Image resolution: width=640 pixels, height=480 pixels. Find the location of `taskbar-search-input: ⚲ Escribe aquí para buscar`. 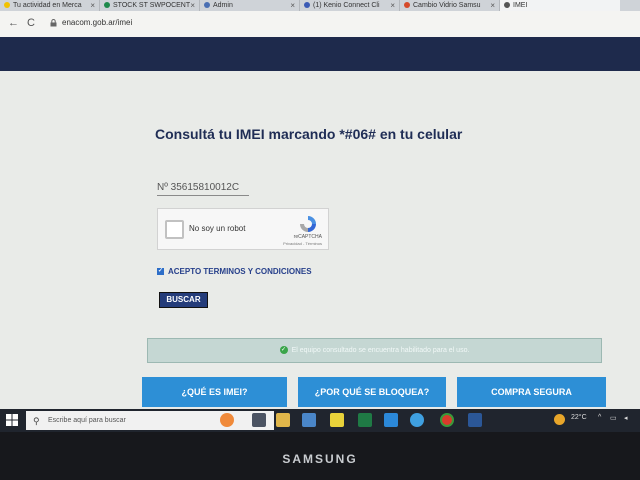

taskbar-search-input: ⚲ Escribe aquí para buscar is located at coordinates (150, 420).